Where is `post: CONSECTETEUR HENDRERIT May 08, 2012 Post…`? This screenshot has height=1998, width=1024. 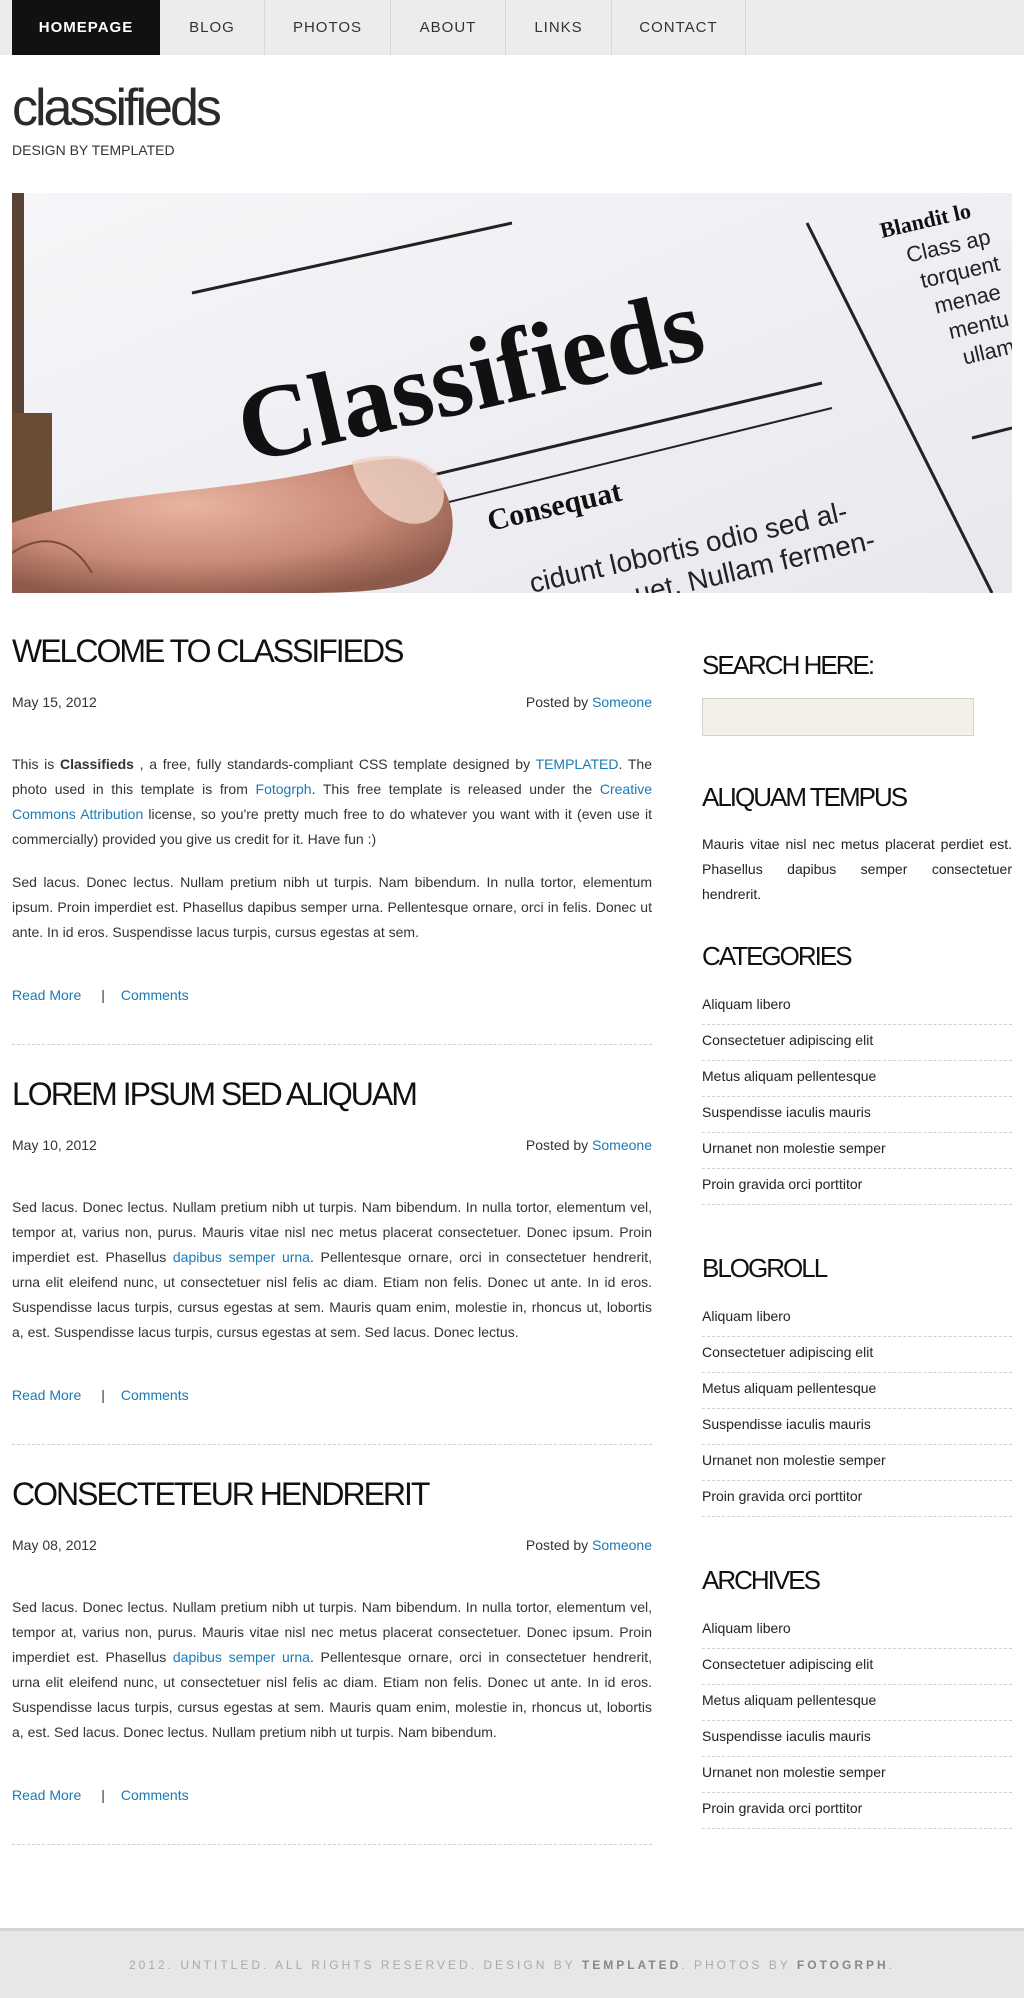 post: CONSECTETEUR HENDRERIT May 08, 2012 Post… is located at coordinates (332, 1659).